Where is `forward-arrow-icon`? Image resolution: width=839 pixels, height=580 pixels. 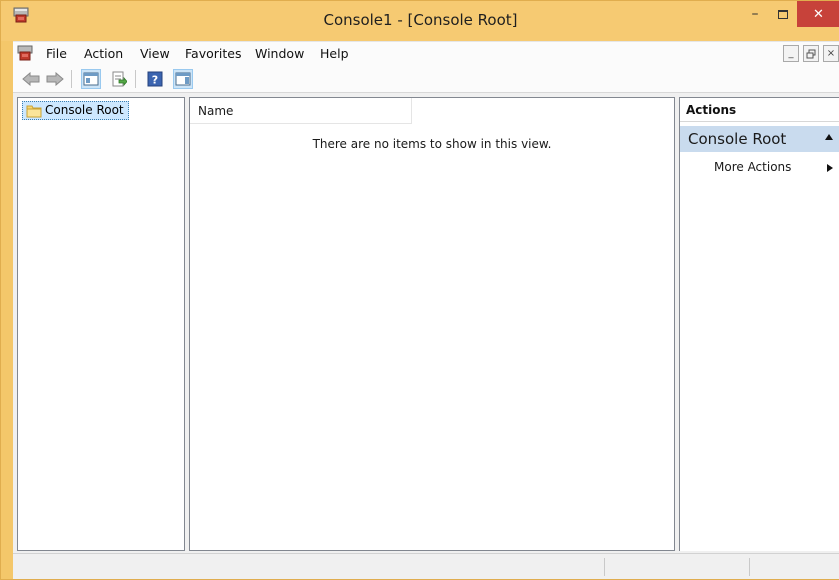 forward-arrow-icon is located at coordinates (55, 79).